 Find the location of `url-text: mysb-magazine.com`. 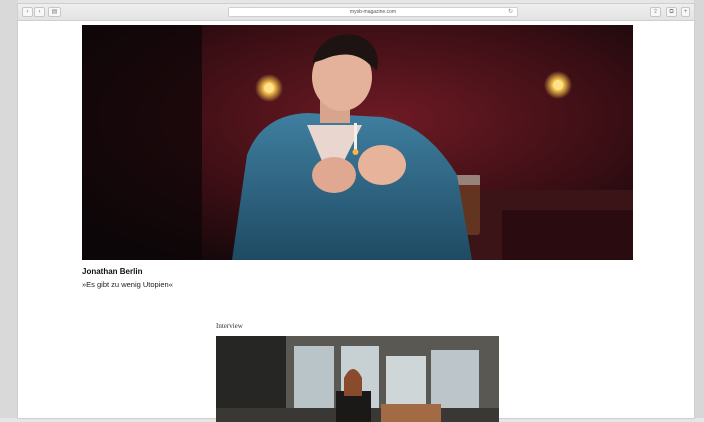

url-text: mysb-magazine.com is located at coordinates (373, 12).